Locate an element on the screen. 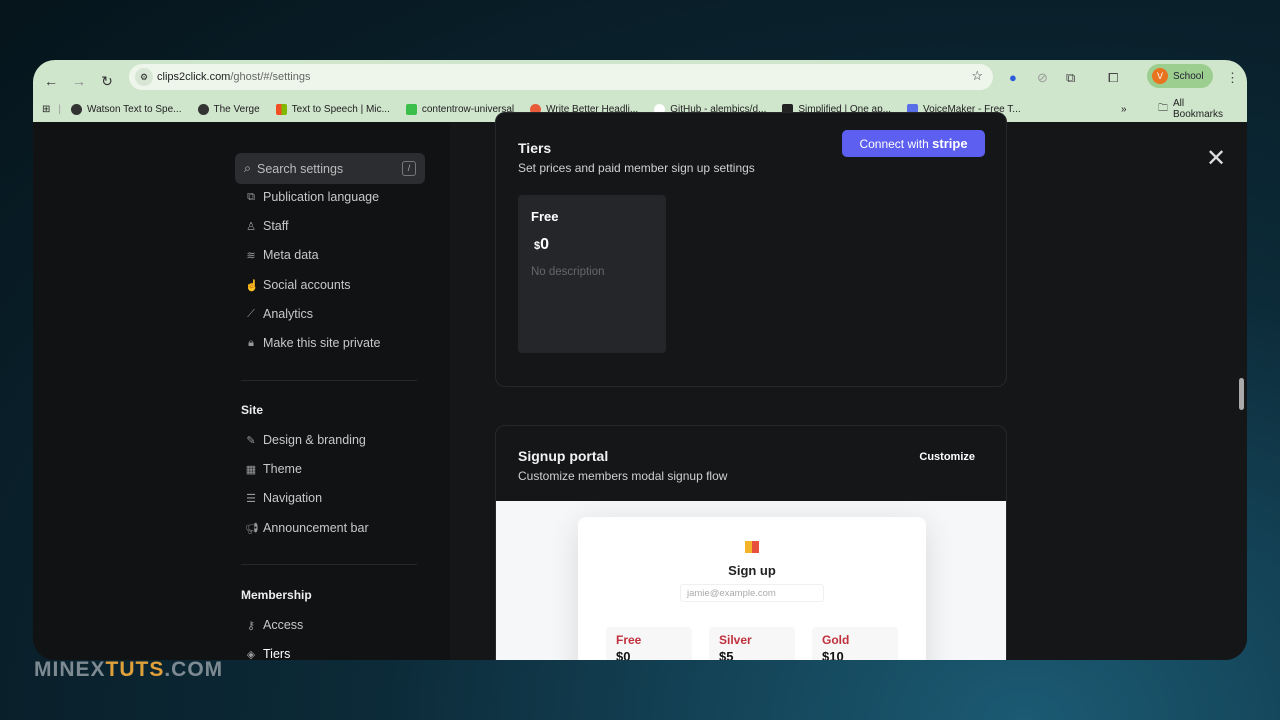  scrollbar is located at coordinates (1241, 394).